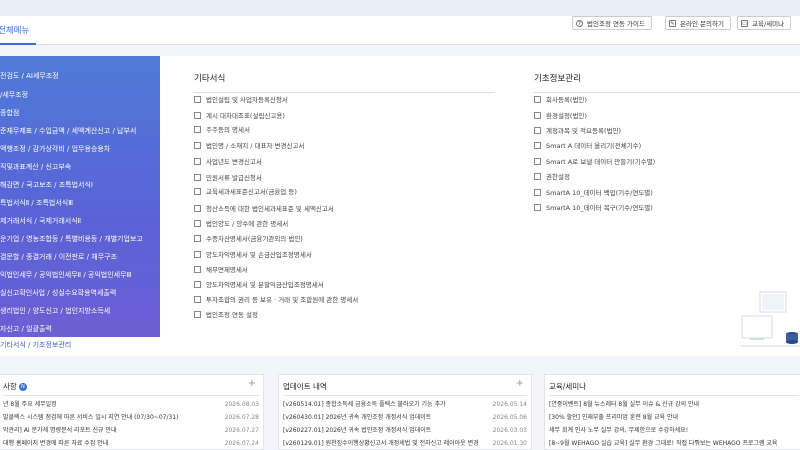 This screenshot has height=450, width=800. What do you see at coordinates (264, 209) in the screenshot?
I see `form-link: 청산소득에 대한 법인세과세표준 및 세액신고서` at bounding box center [264, 209].